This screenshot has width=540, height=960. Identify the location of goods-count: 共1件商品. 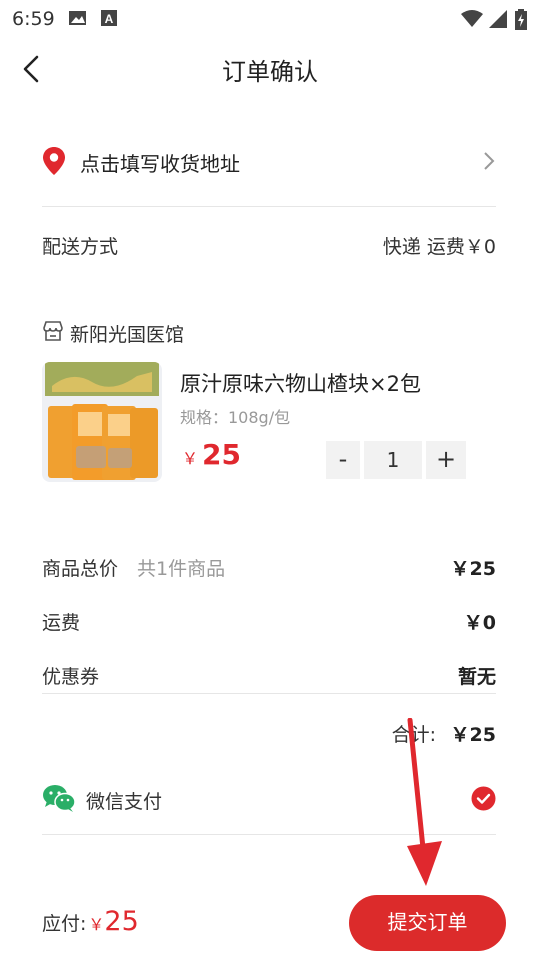
(181, 569).